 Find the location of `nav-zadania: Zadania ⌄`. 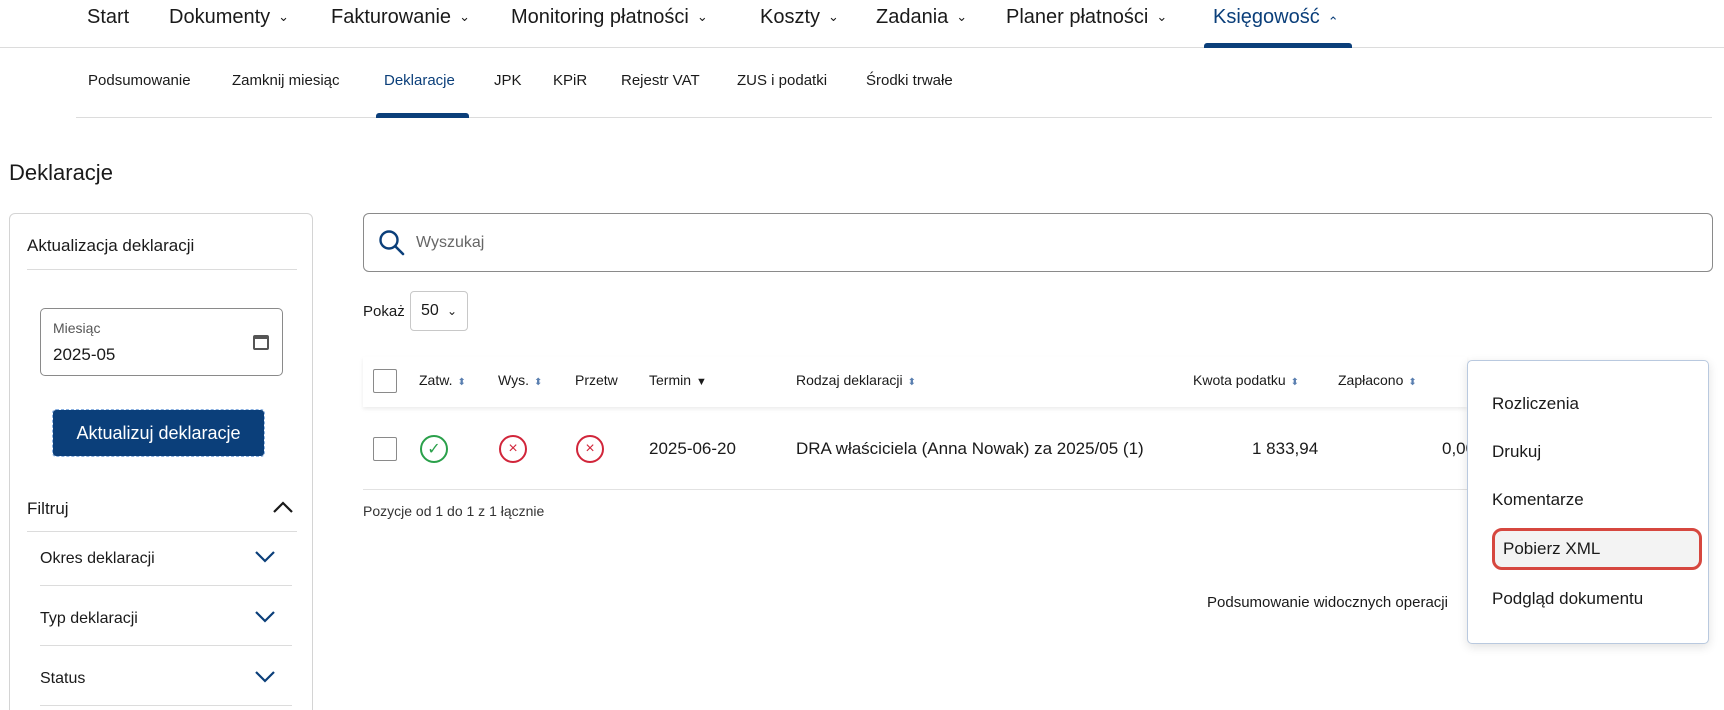

nav-zadania: Zadania ⌄ is located at coordinates (921, 17).